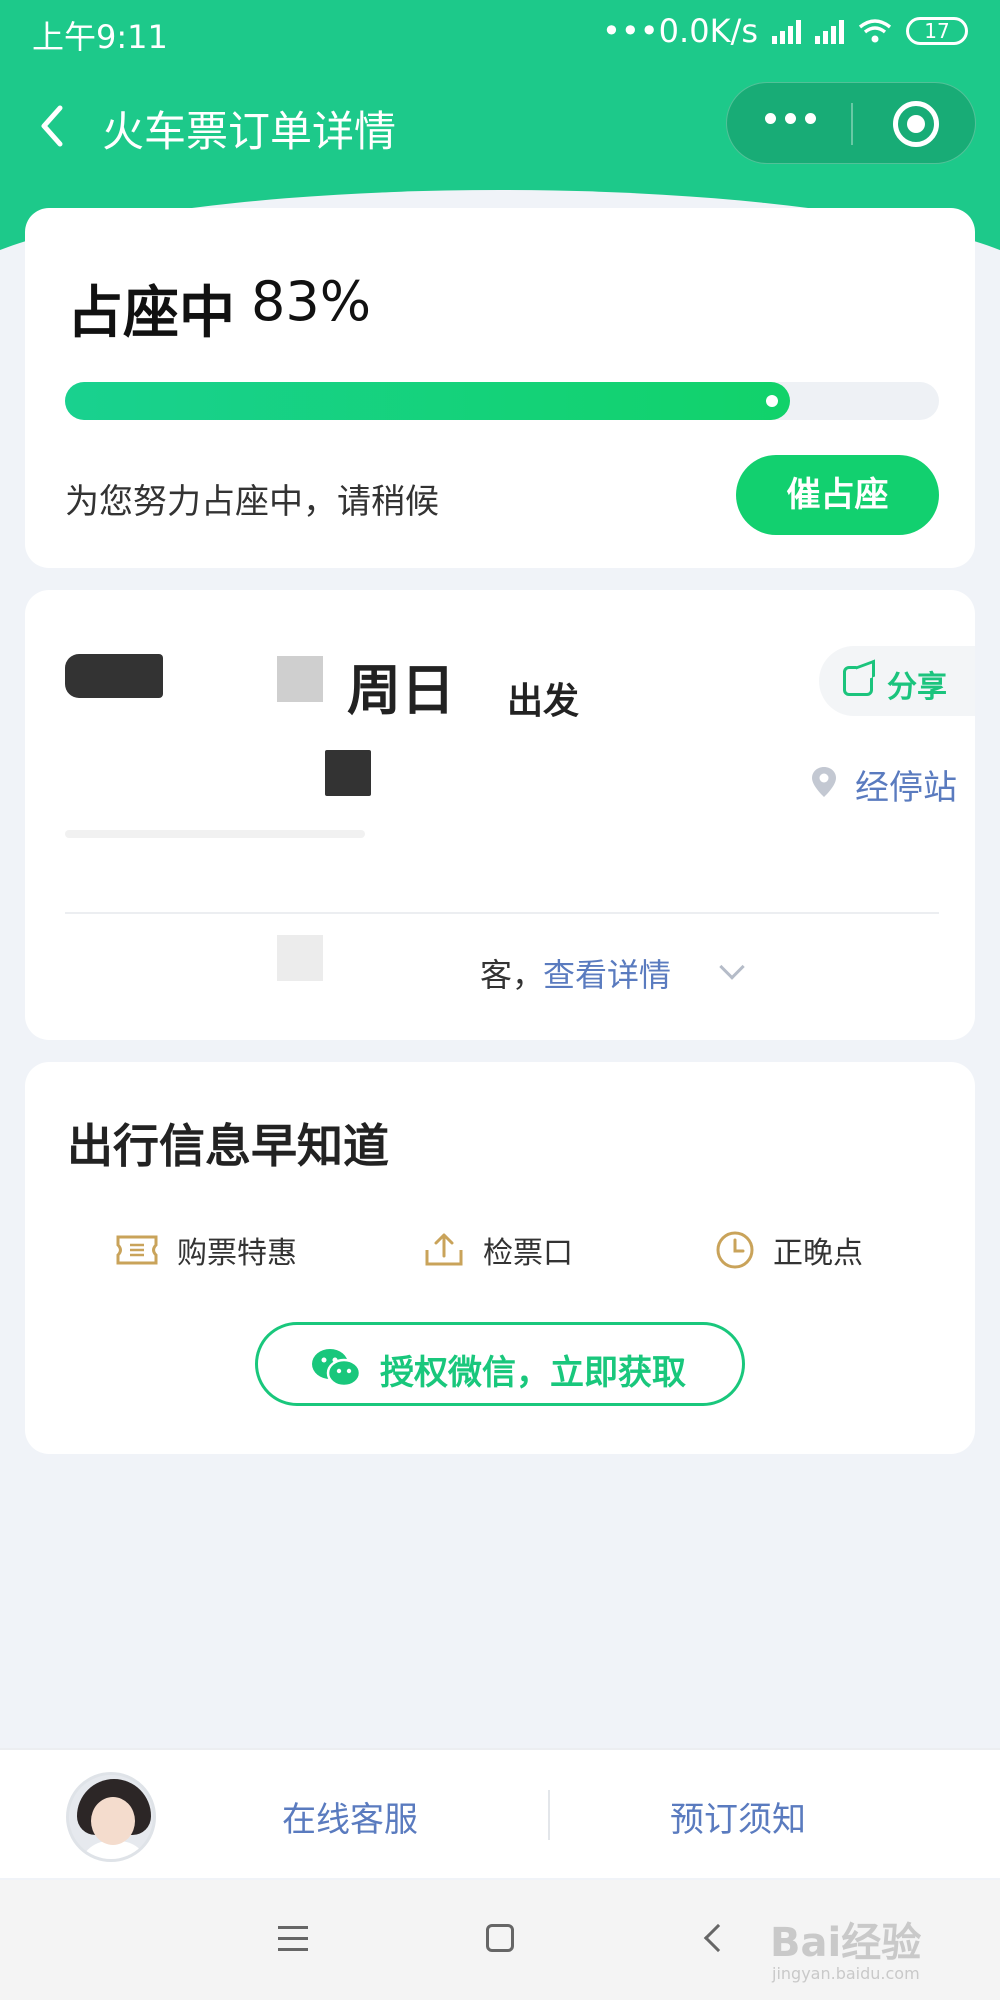  What do you see at coordinates (215, 834) in the screenshot?
I see `redacted-station-line` at bounding box center [215, 834].